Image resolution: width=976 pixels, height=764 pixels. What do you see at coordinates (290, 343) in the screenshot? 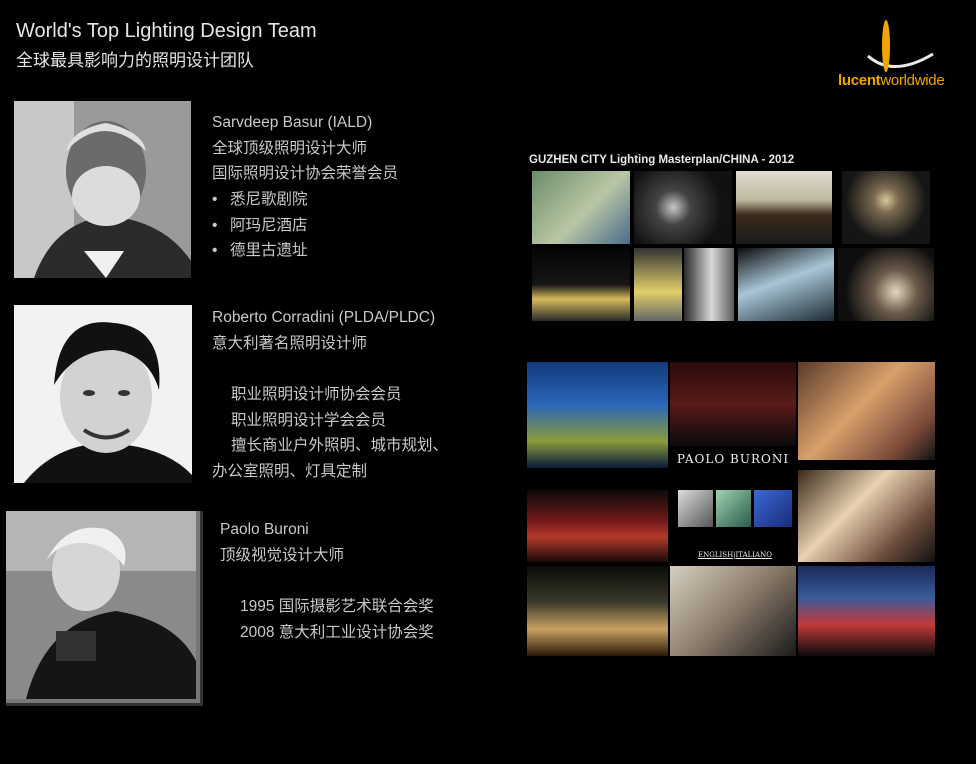
I see `bio-line: 意大利著名照明设计师` at bounding box center [290, 343].